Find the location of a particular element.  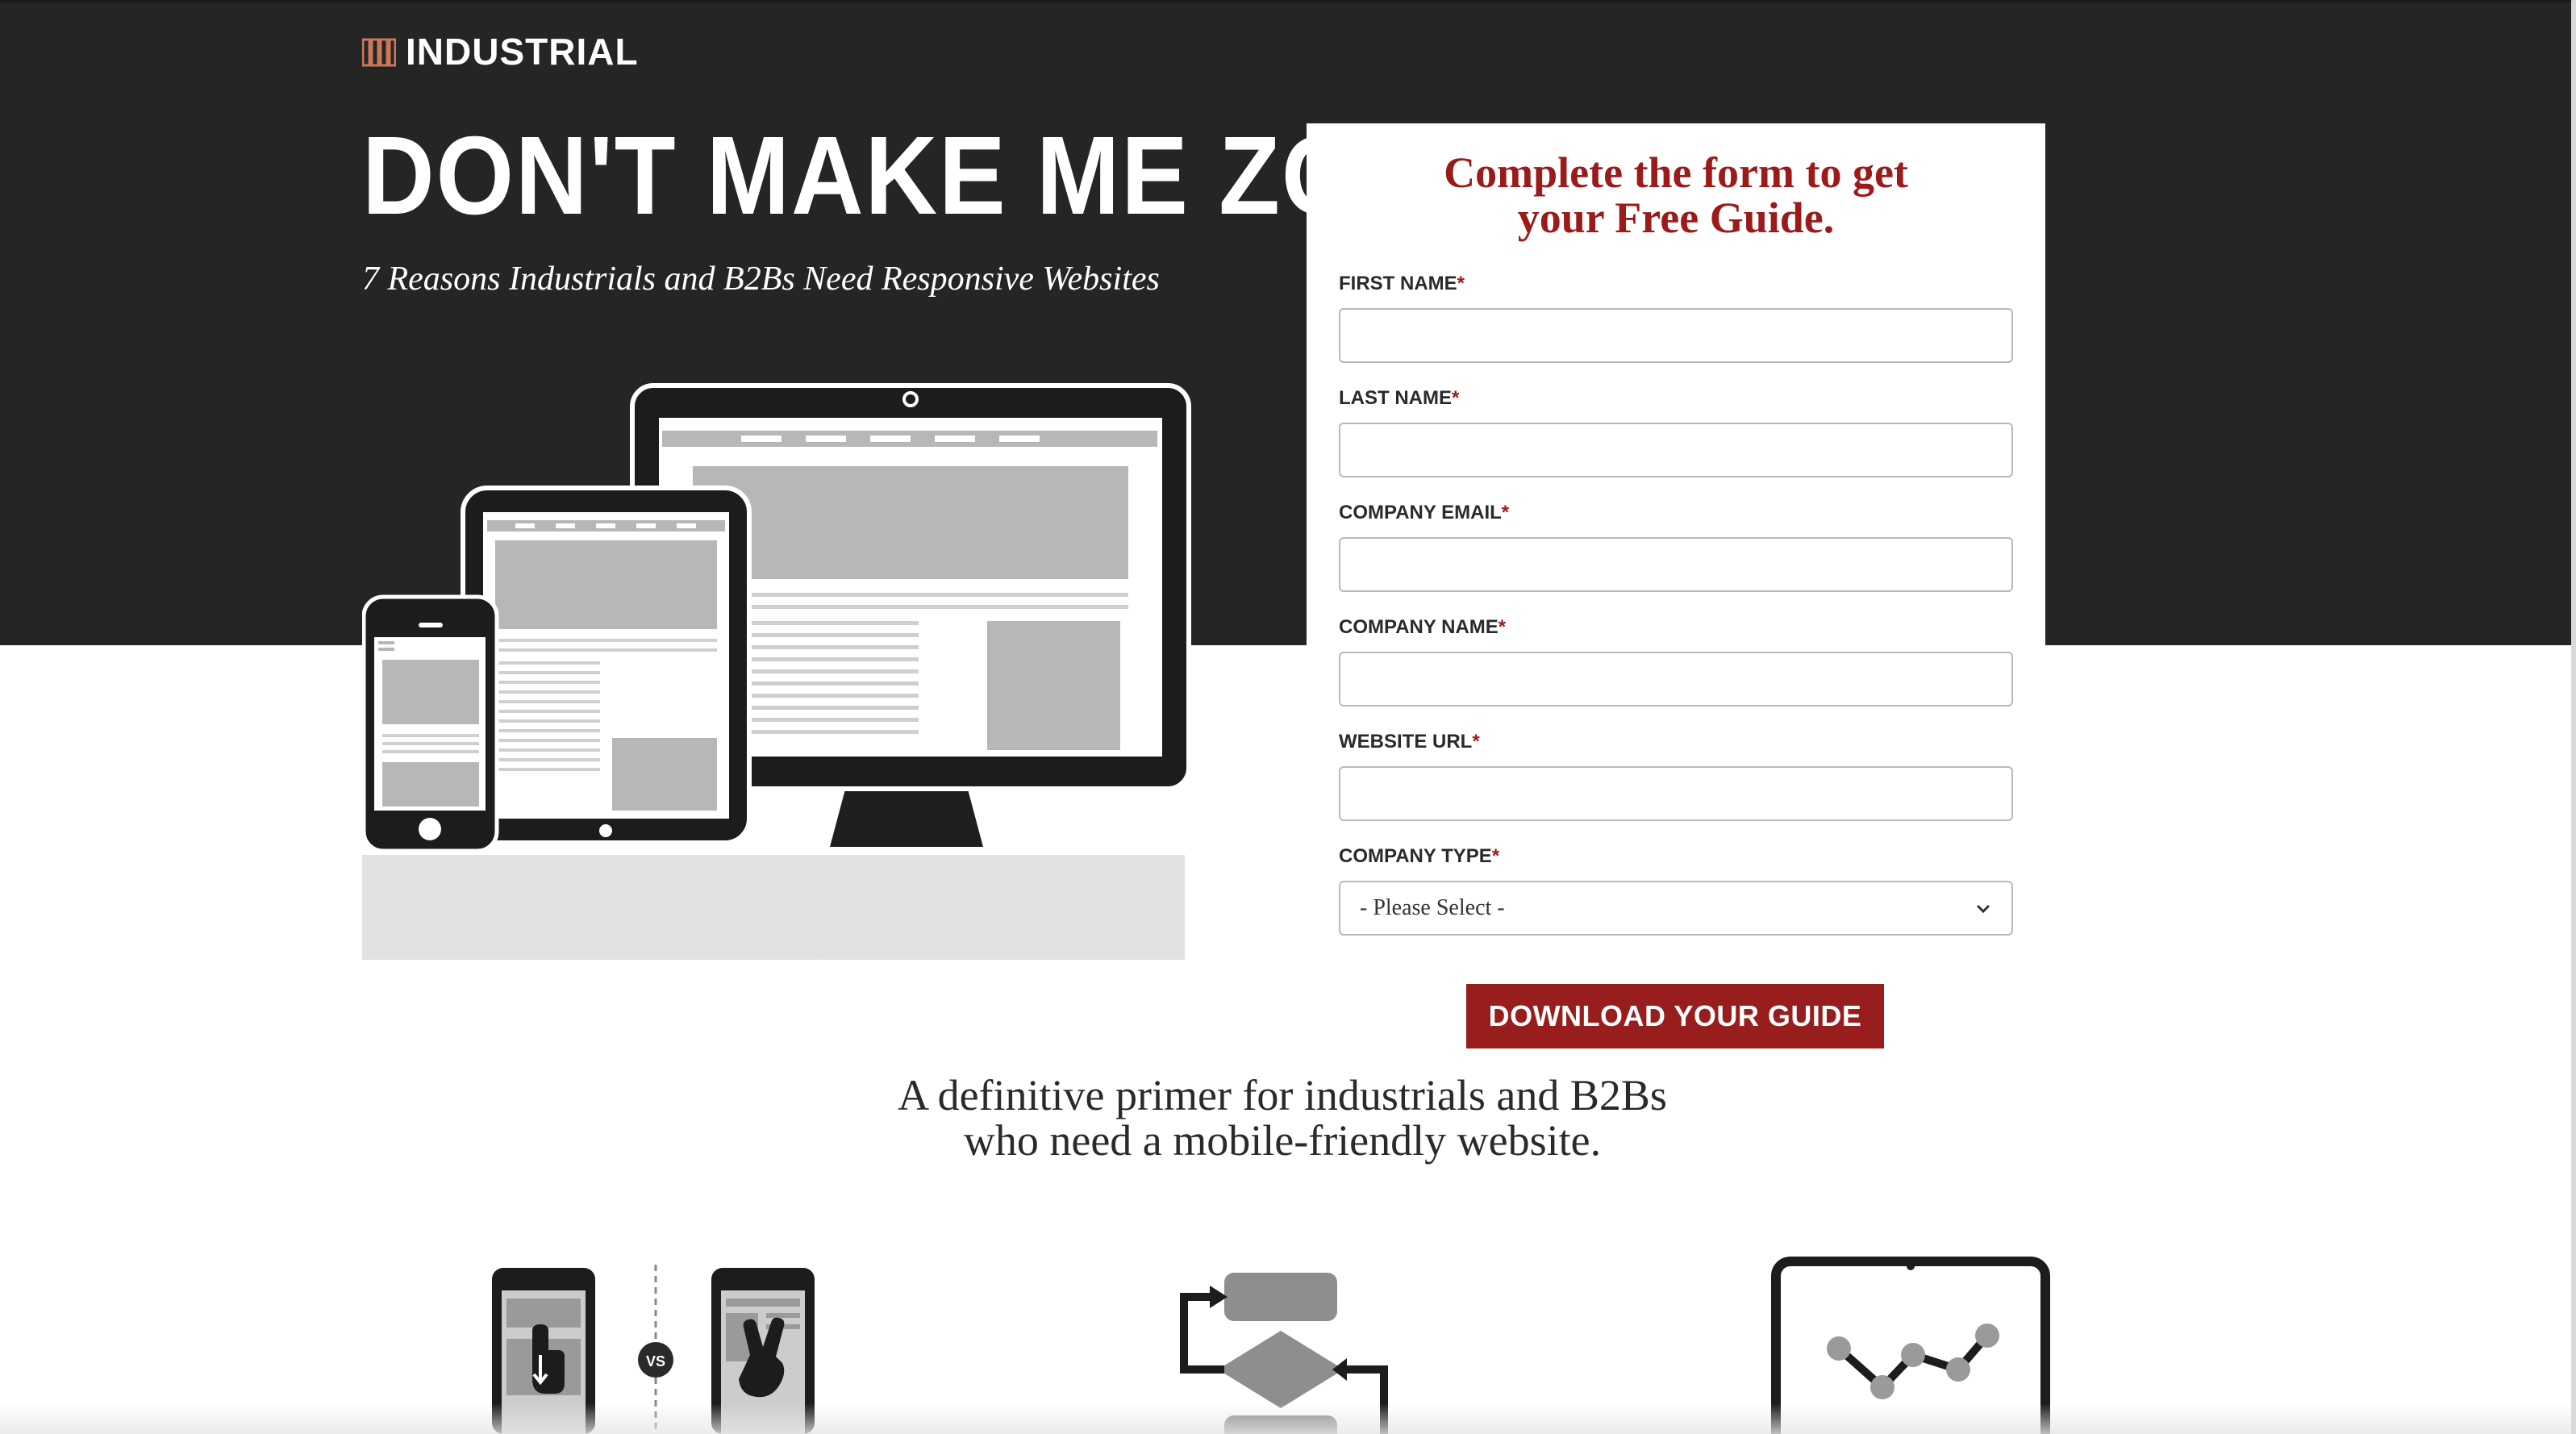

company-type-selected: - Please Select - is located at coordinates (1432, 907).